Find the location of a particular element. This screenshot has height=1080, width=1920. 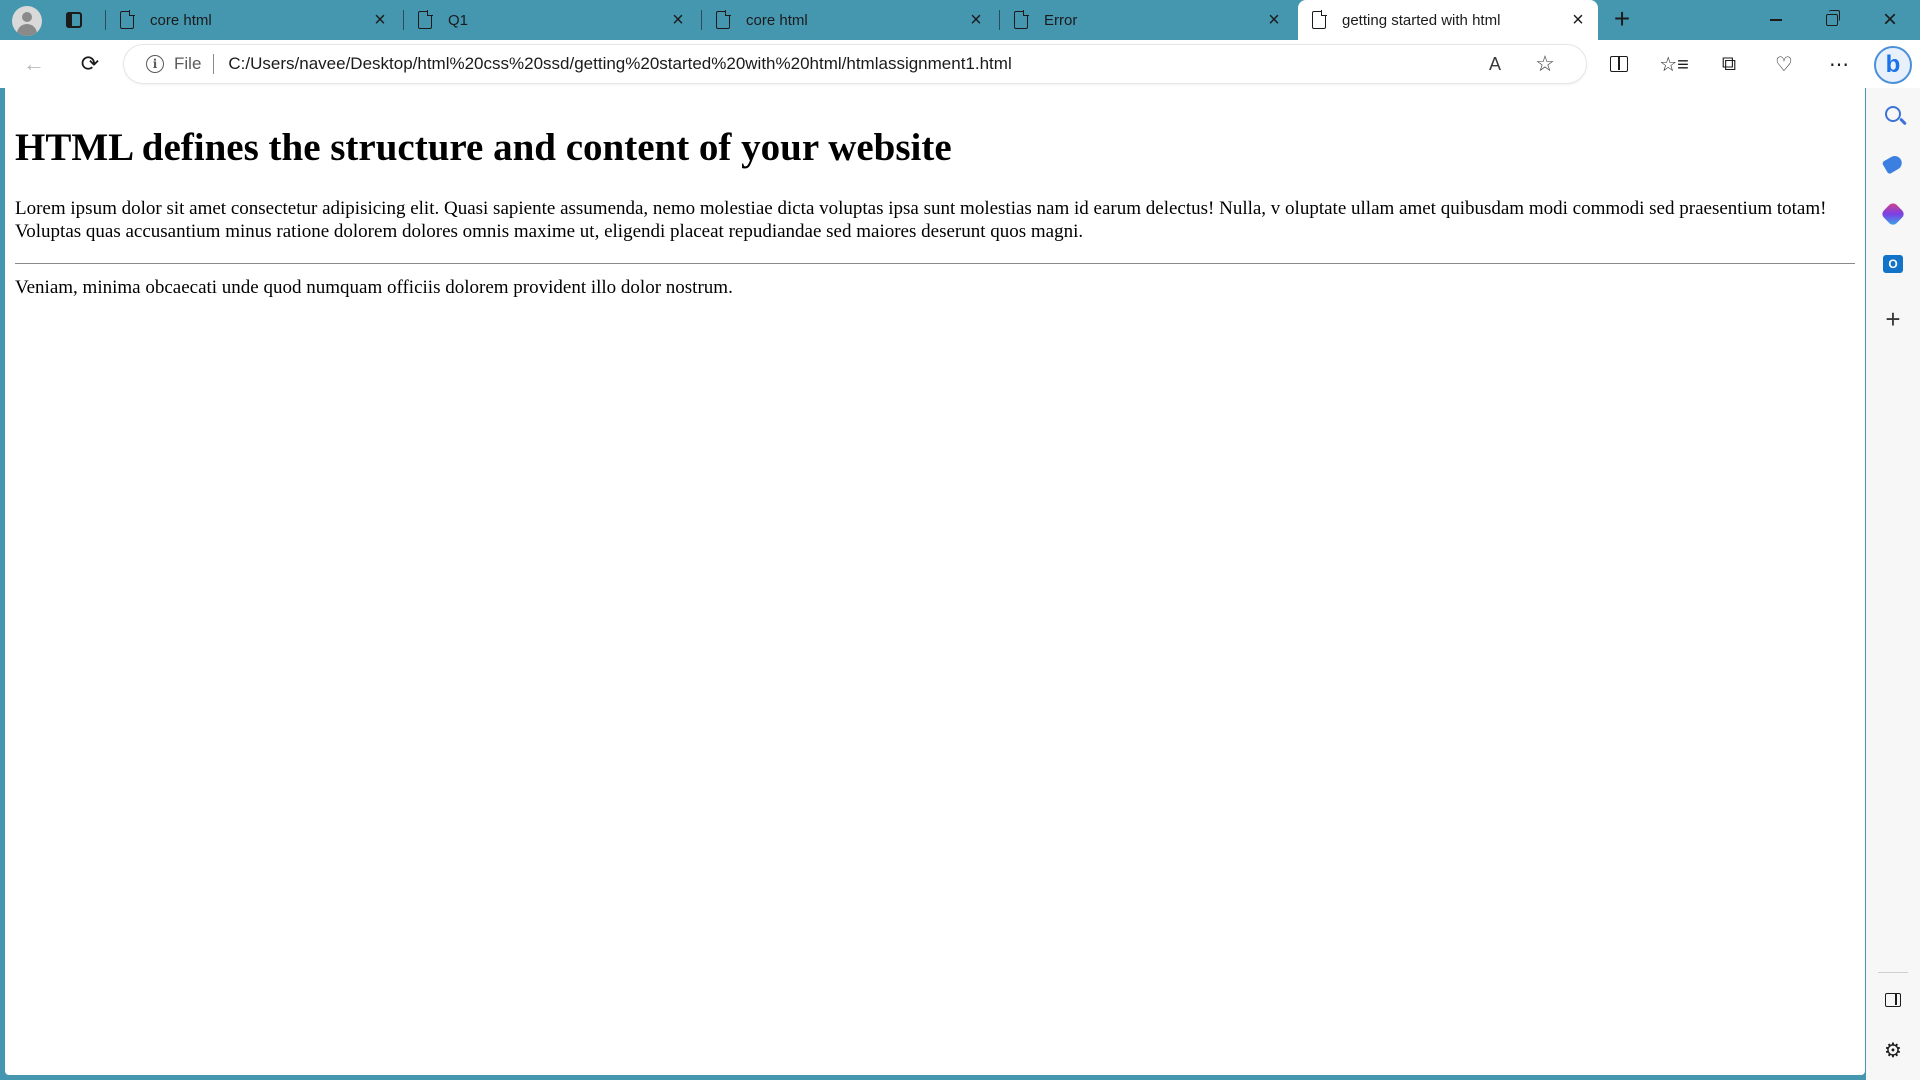

horizontal-rule is located at coordinates (935, 263).